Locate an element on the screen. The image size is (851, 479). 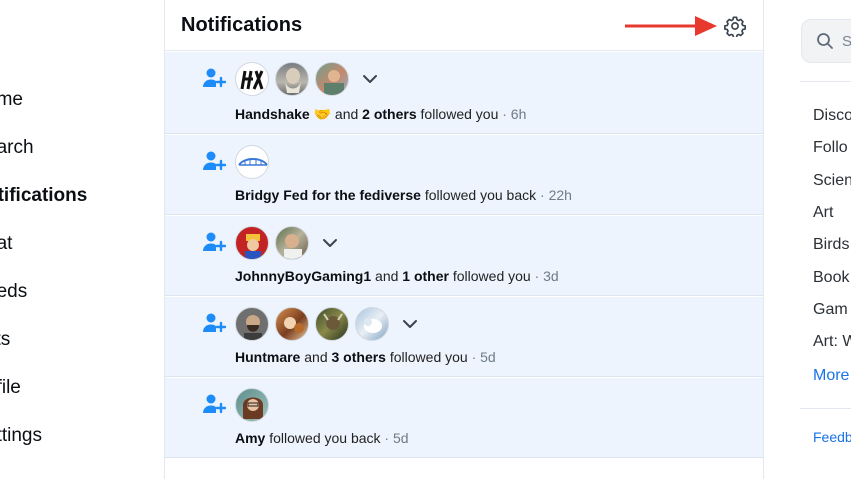
actor-name: Huntmare is located at coordinates (267, 357).